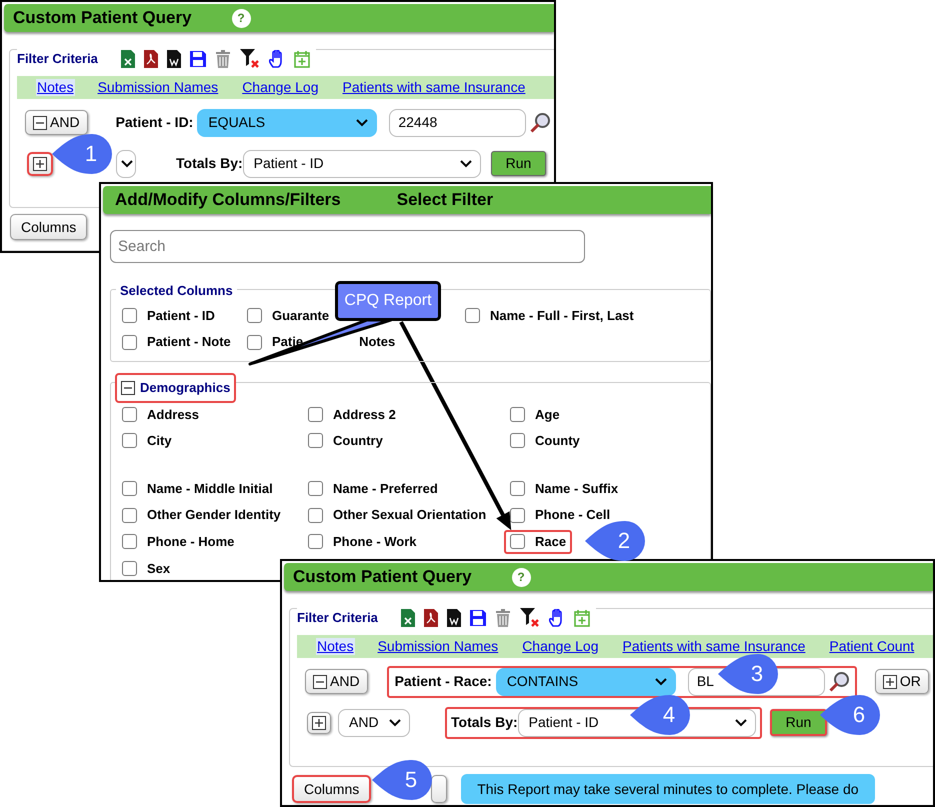  Describe the element at coordinates (409, 515) in the screenshot. I see `option-label: Other Sexual Orientation` at that location.